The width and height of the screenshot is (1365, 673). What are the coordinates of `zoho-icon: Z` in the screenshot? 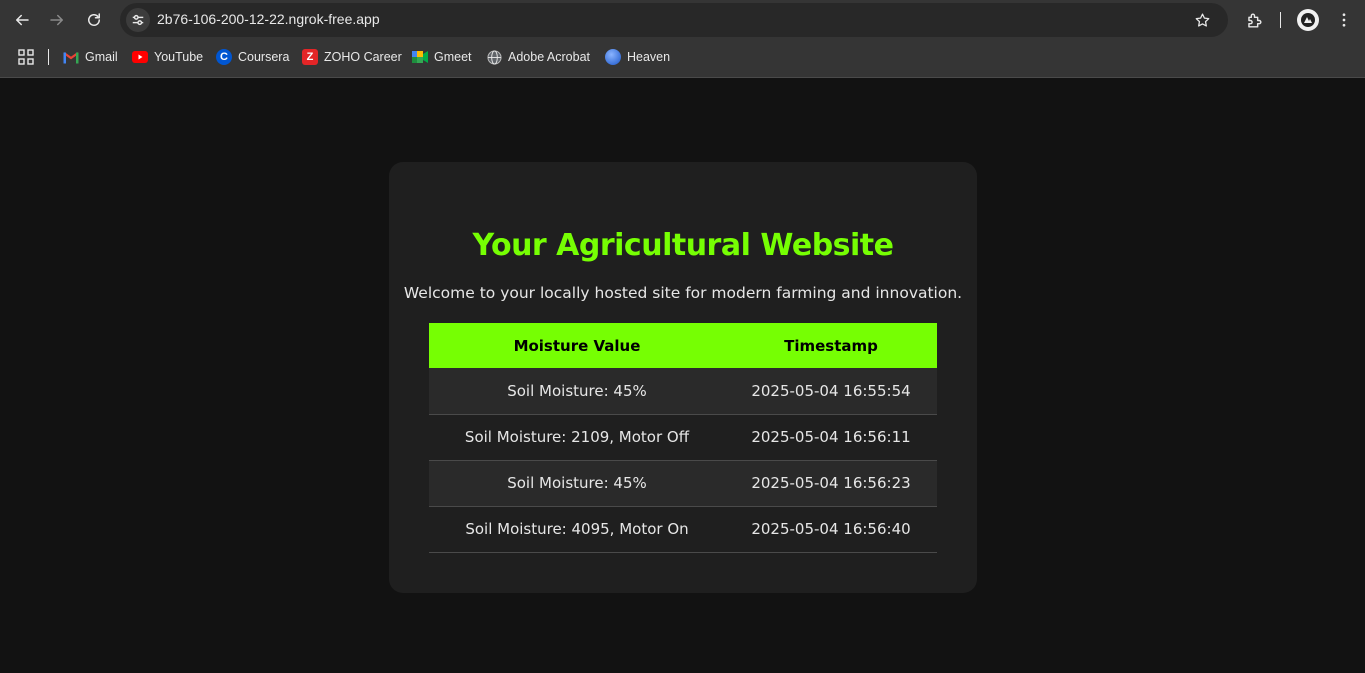 It's located at (310, 57).